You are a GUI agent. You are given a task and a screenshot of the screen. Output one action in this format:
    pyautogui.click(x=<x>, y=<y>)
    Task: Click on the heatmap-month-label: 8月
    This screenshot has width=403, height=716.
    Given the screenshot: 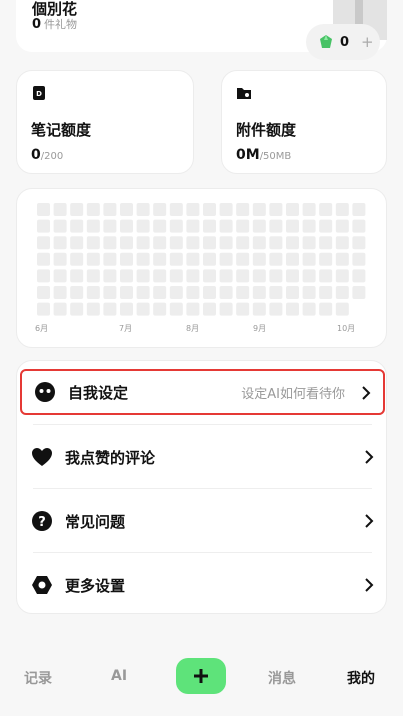 What is the action you would take?
    pyautogui.click(x=193, y=328)
    